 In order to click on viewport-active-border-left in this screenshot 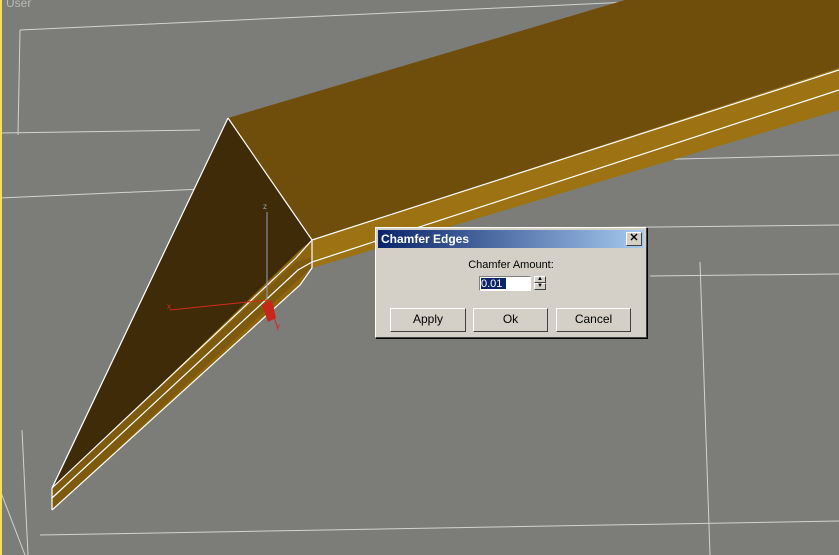, I will do `click(1, 277)`.